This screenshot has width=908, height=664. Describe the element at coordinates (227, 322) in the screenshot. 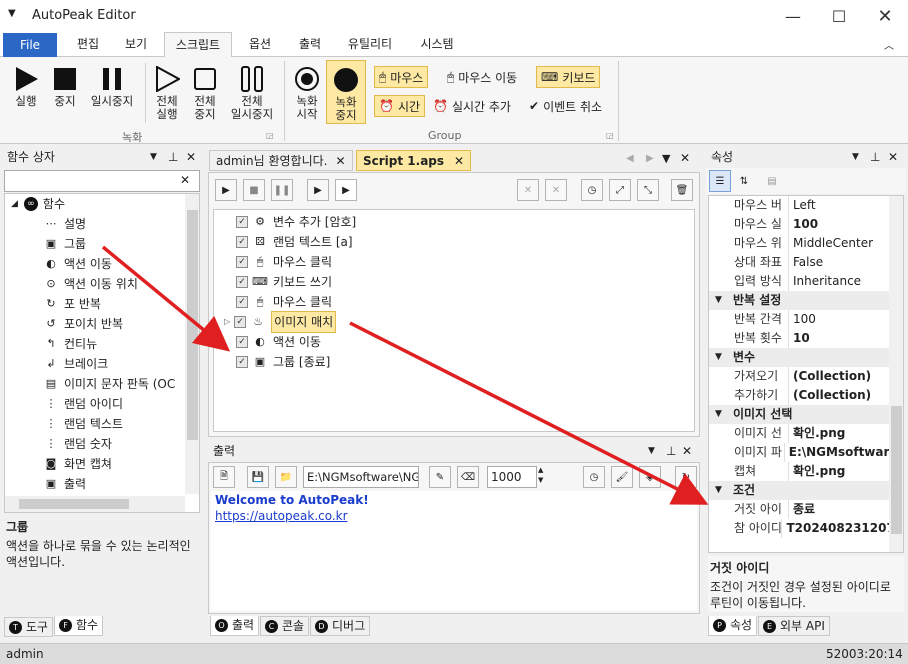

I see `expand-icon: ▷` at that location.